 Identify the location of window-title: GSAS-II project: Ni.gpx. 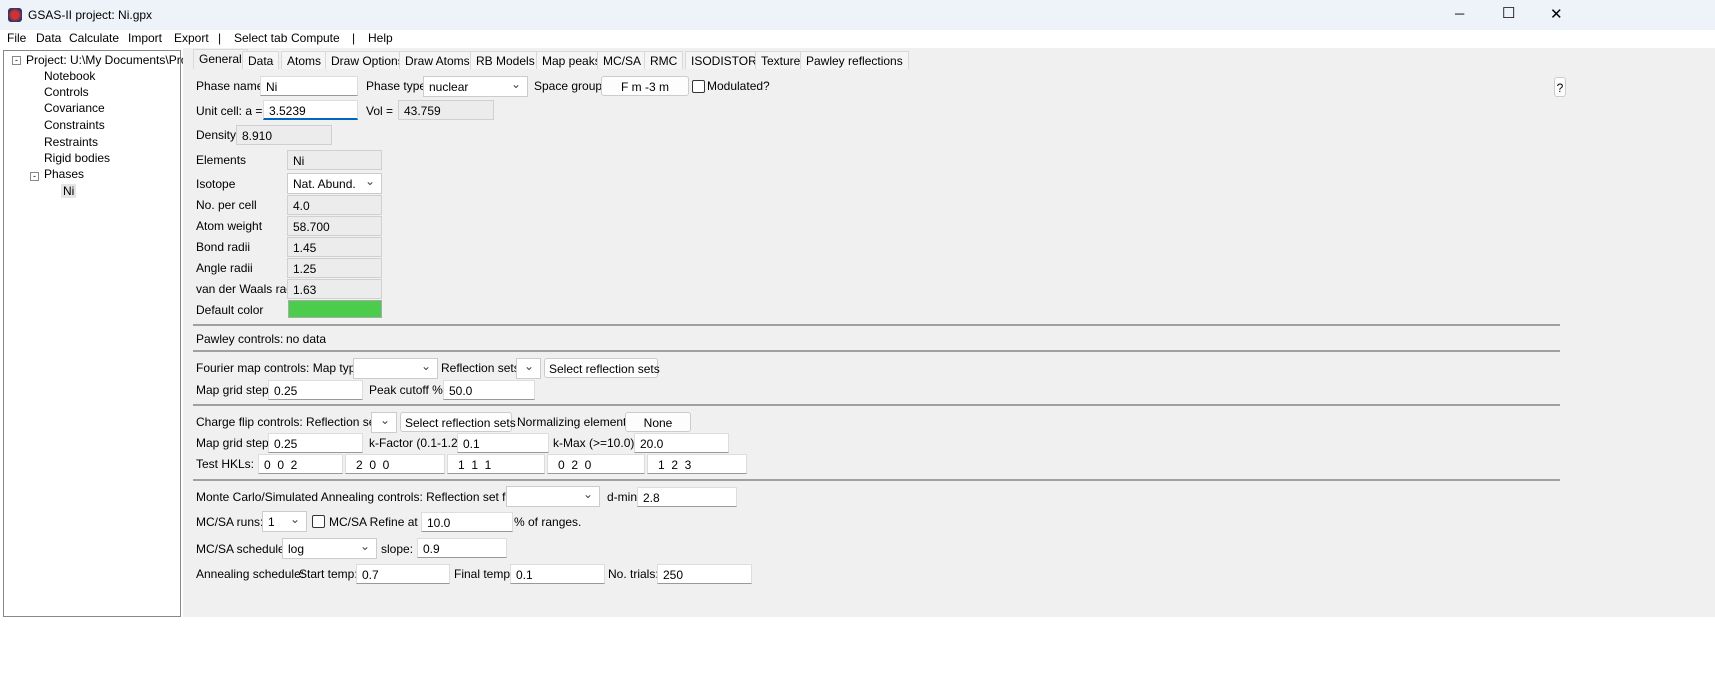
(90, 15).